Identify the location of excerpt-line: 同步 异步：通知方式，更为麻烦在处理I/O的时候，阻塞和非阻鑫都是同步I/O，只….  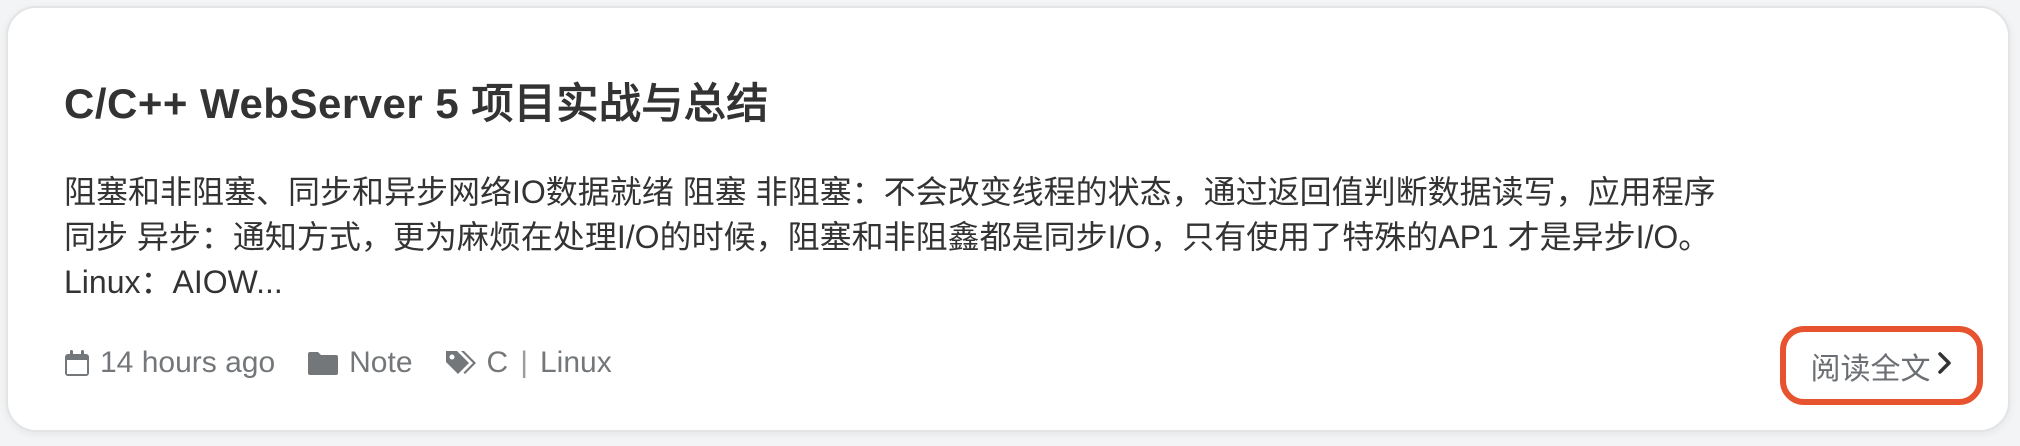
(887, 237).